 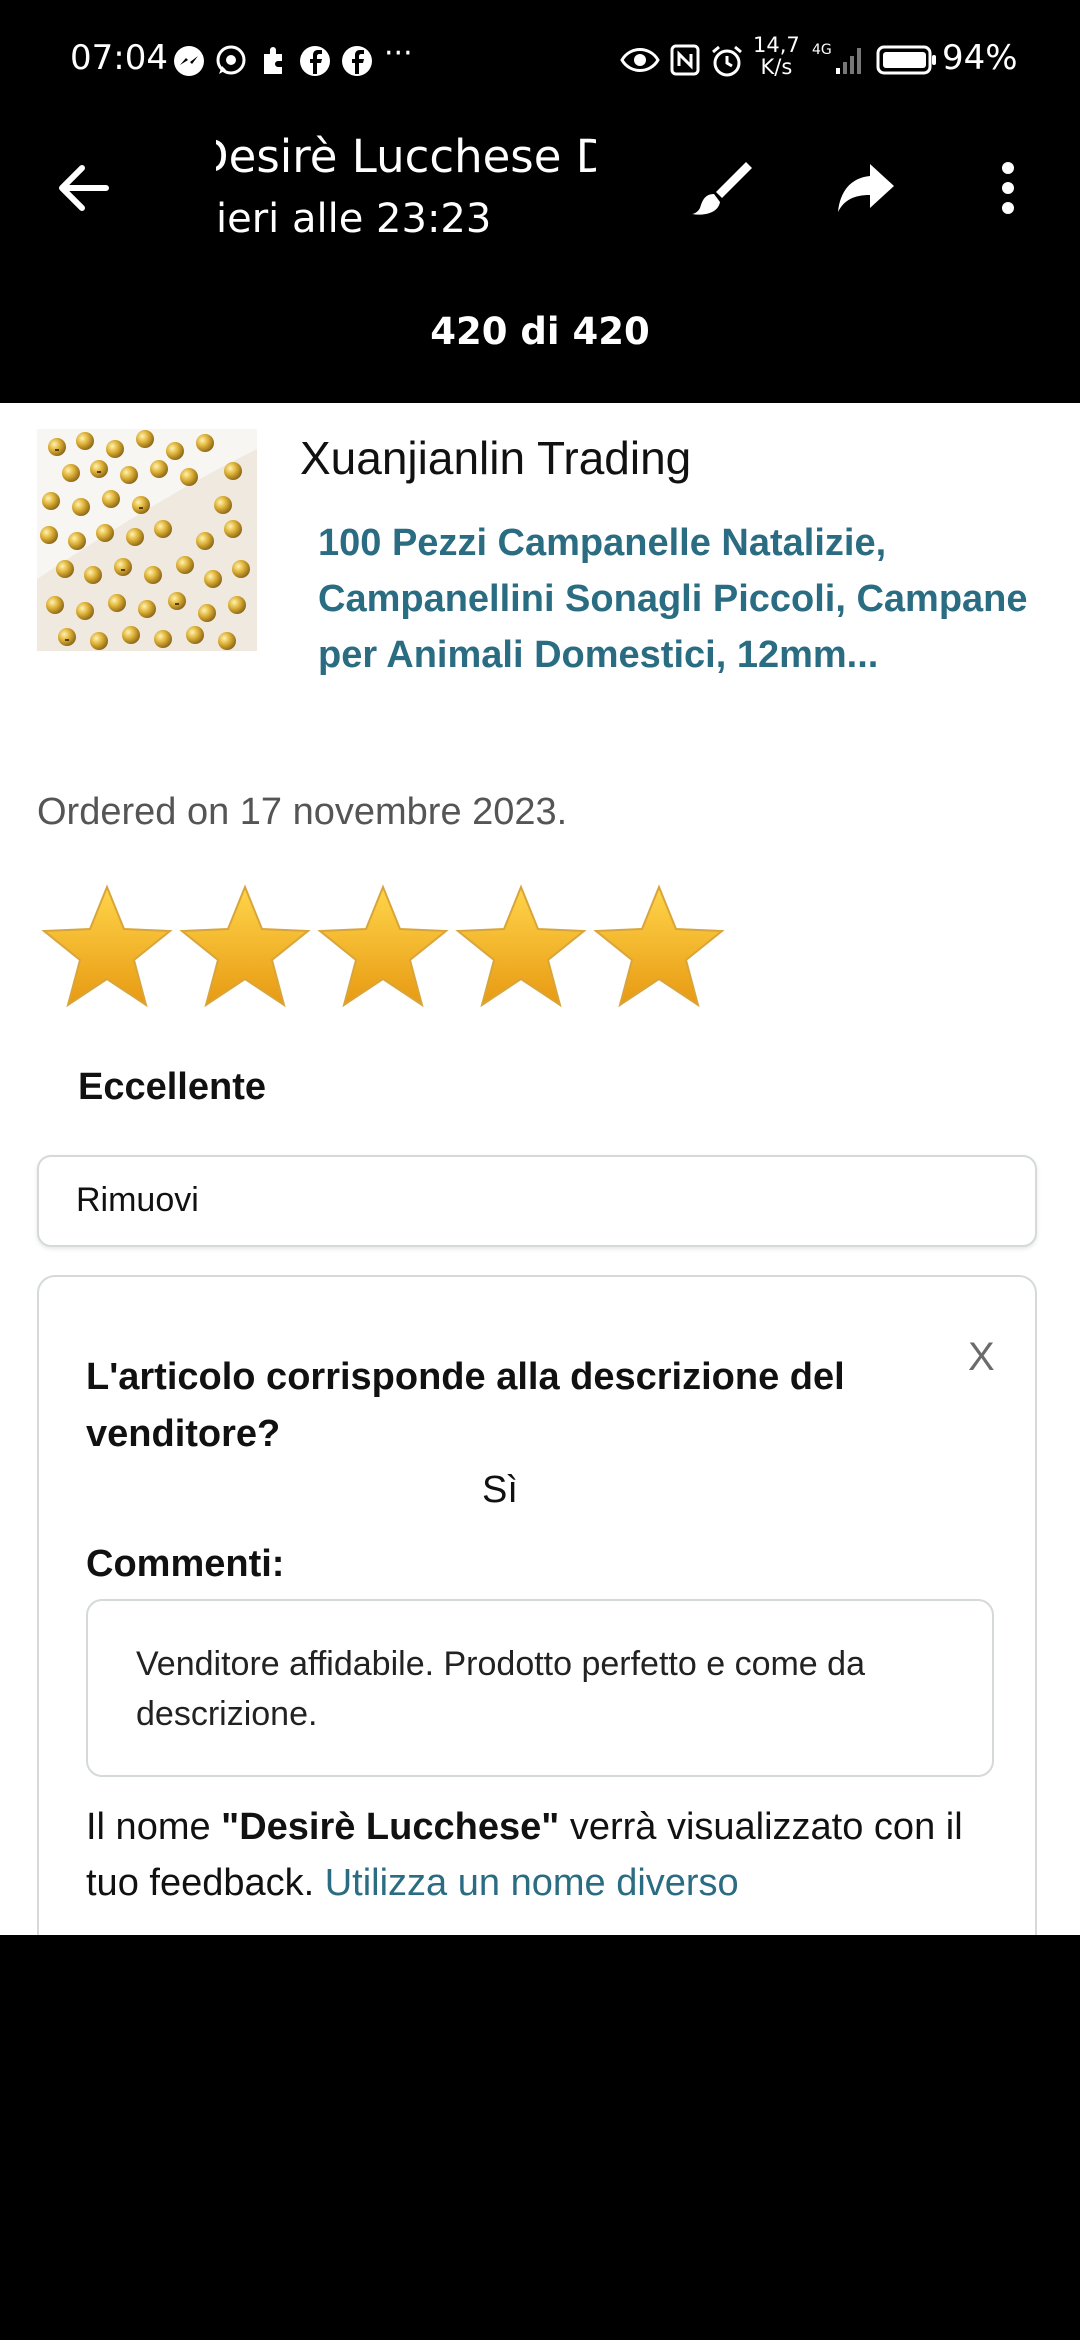 I want to click on back-arrow-icon, so click(x=84, y=188).